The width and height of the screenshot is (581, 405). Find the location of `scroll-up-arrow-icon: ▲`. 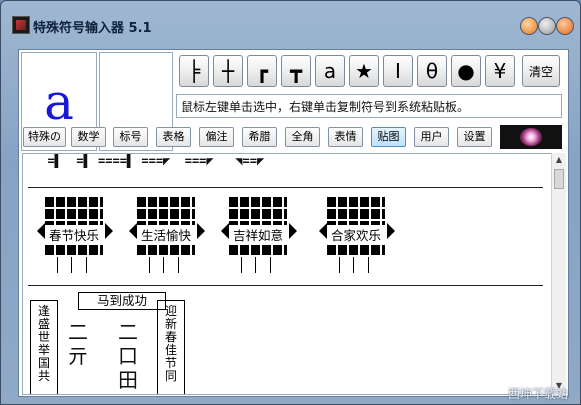

scroll-up-arrow-icon: ▲ is located at coordinates (559, 160).